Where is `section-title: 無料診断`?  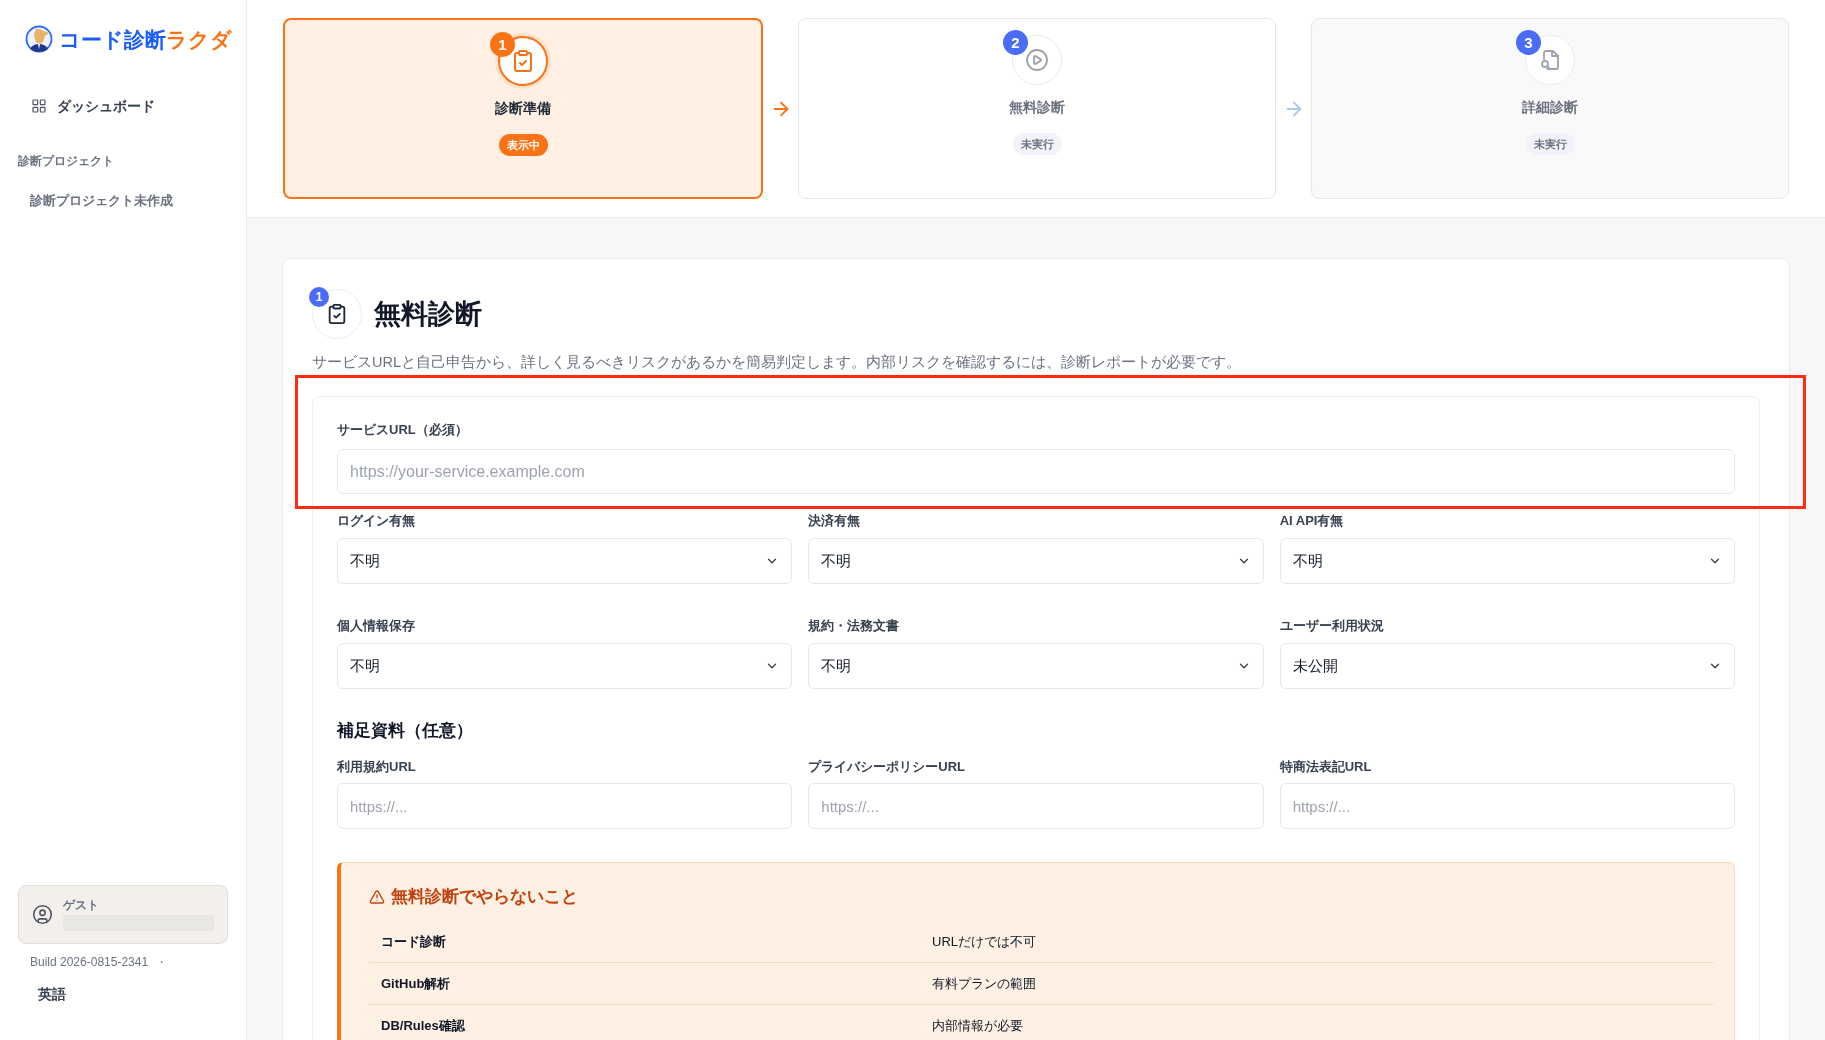 section-title: 無料診断 is located at coordinates (428, 314).